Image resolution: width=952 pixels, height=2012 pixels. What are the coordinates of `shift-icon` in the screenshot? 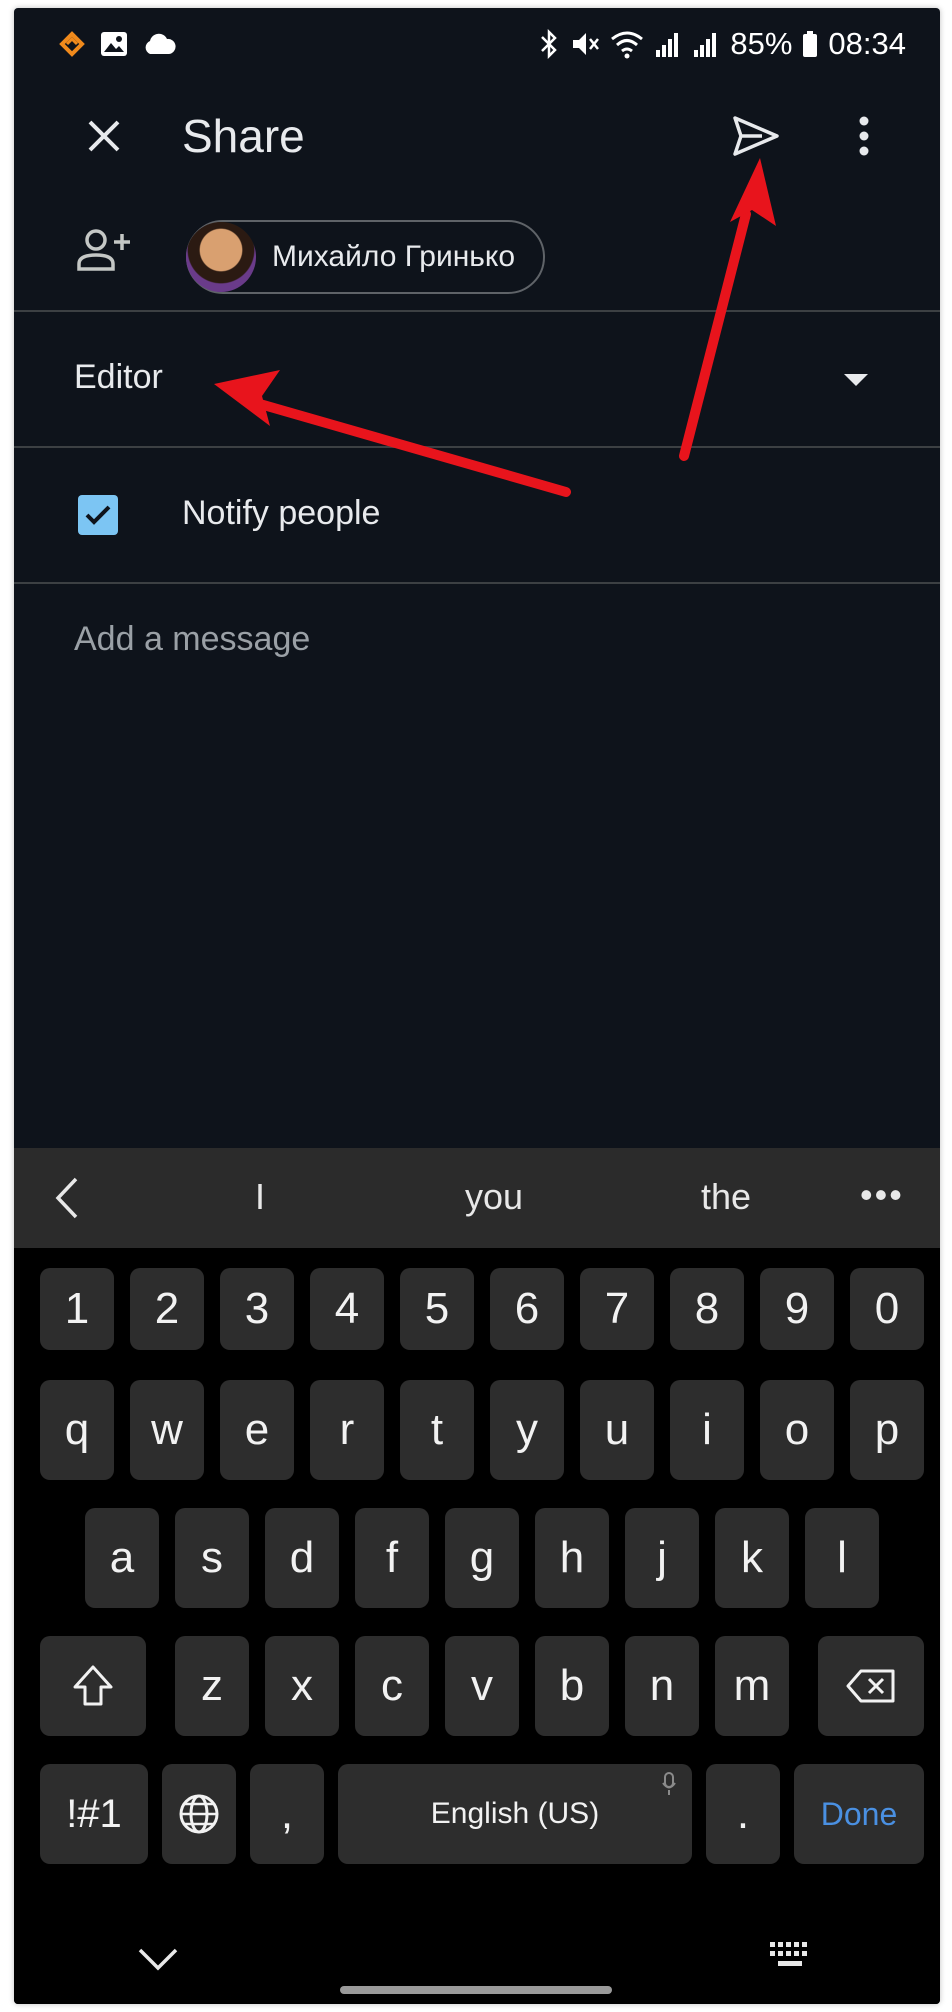 It's located at (93, 1685).